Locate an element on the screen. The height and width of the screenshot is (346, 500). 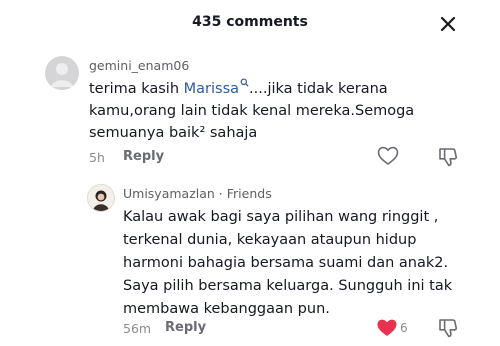
comment-text-line-3: semuanya baik² sahaja is located at coordinates (173, 133).